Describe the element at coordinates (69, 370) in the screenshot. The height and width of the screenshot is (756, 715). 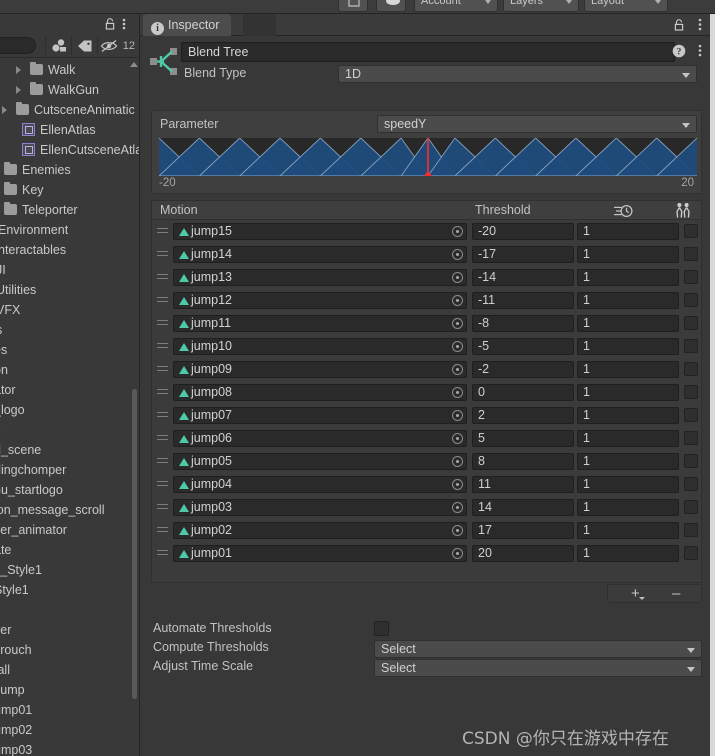
I see `project-tree-item: on` at that location.